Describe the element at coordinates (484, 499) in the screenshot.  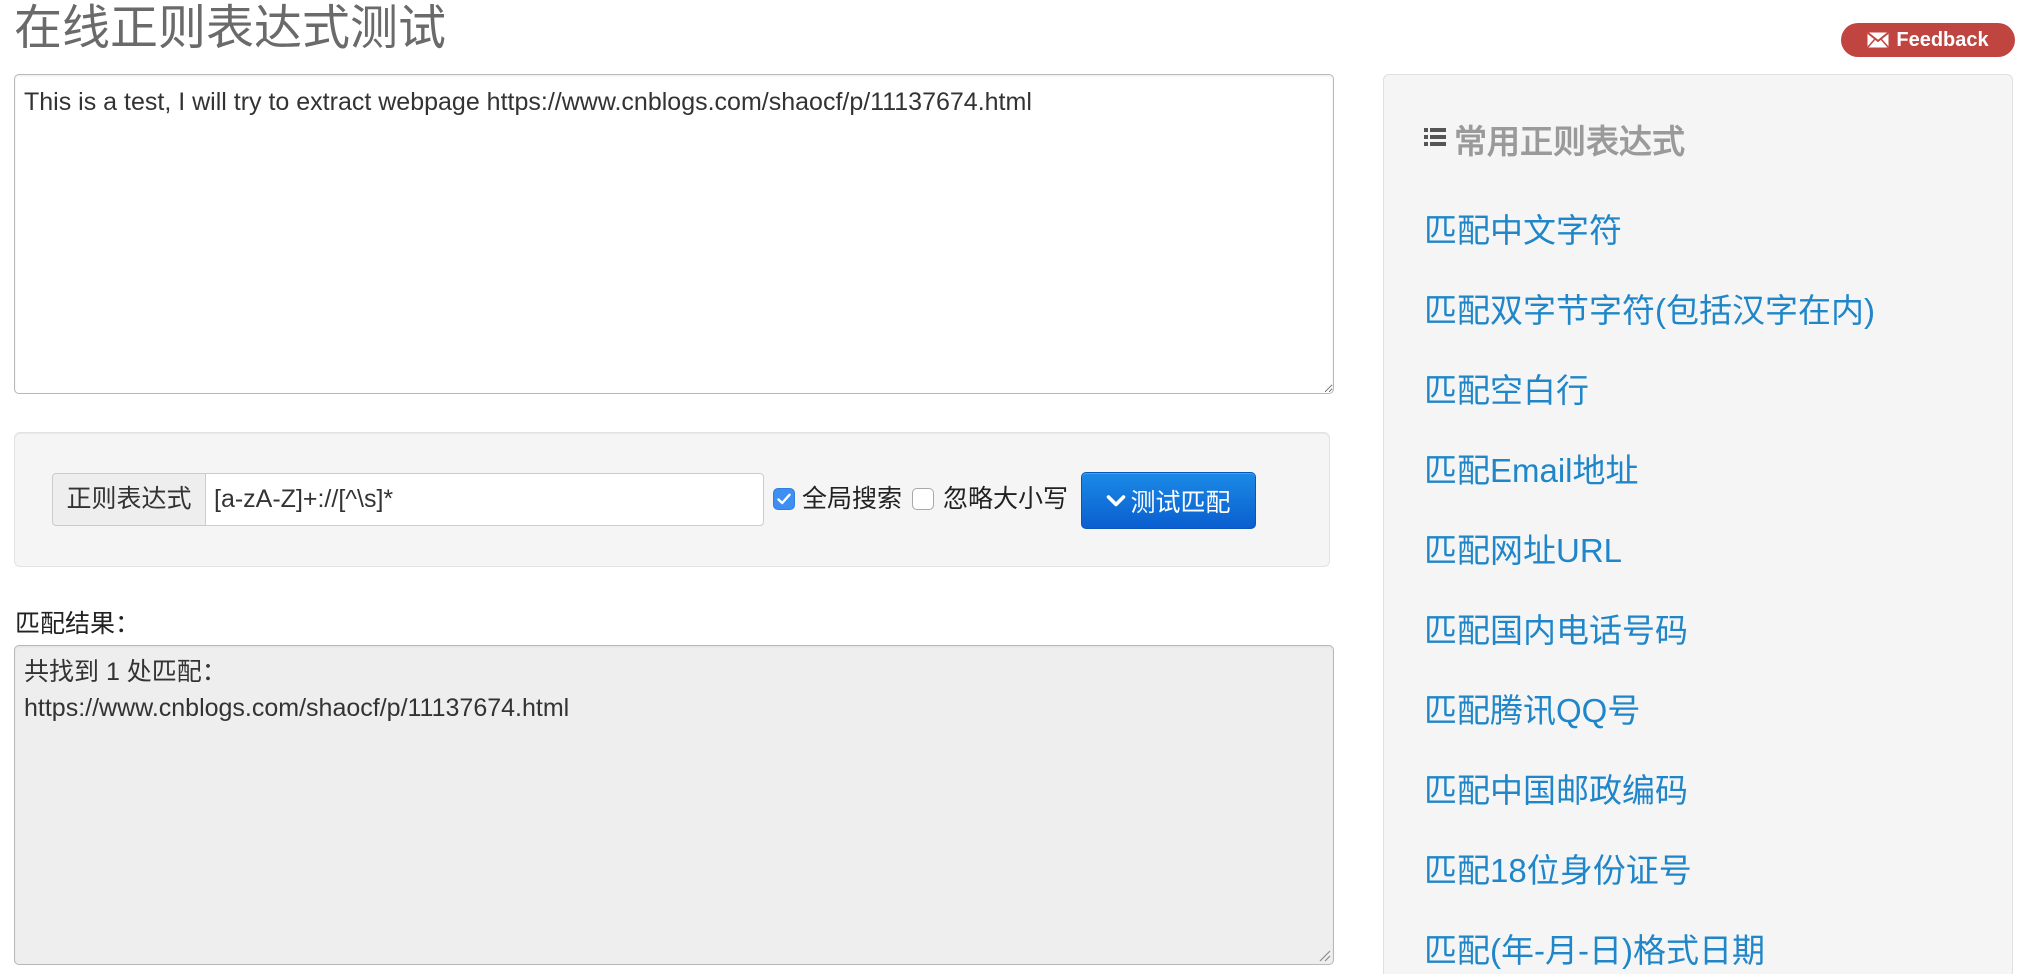
I see `regex-input` at that location.